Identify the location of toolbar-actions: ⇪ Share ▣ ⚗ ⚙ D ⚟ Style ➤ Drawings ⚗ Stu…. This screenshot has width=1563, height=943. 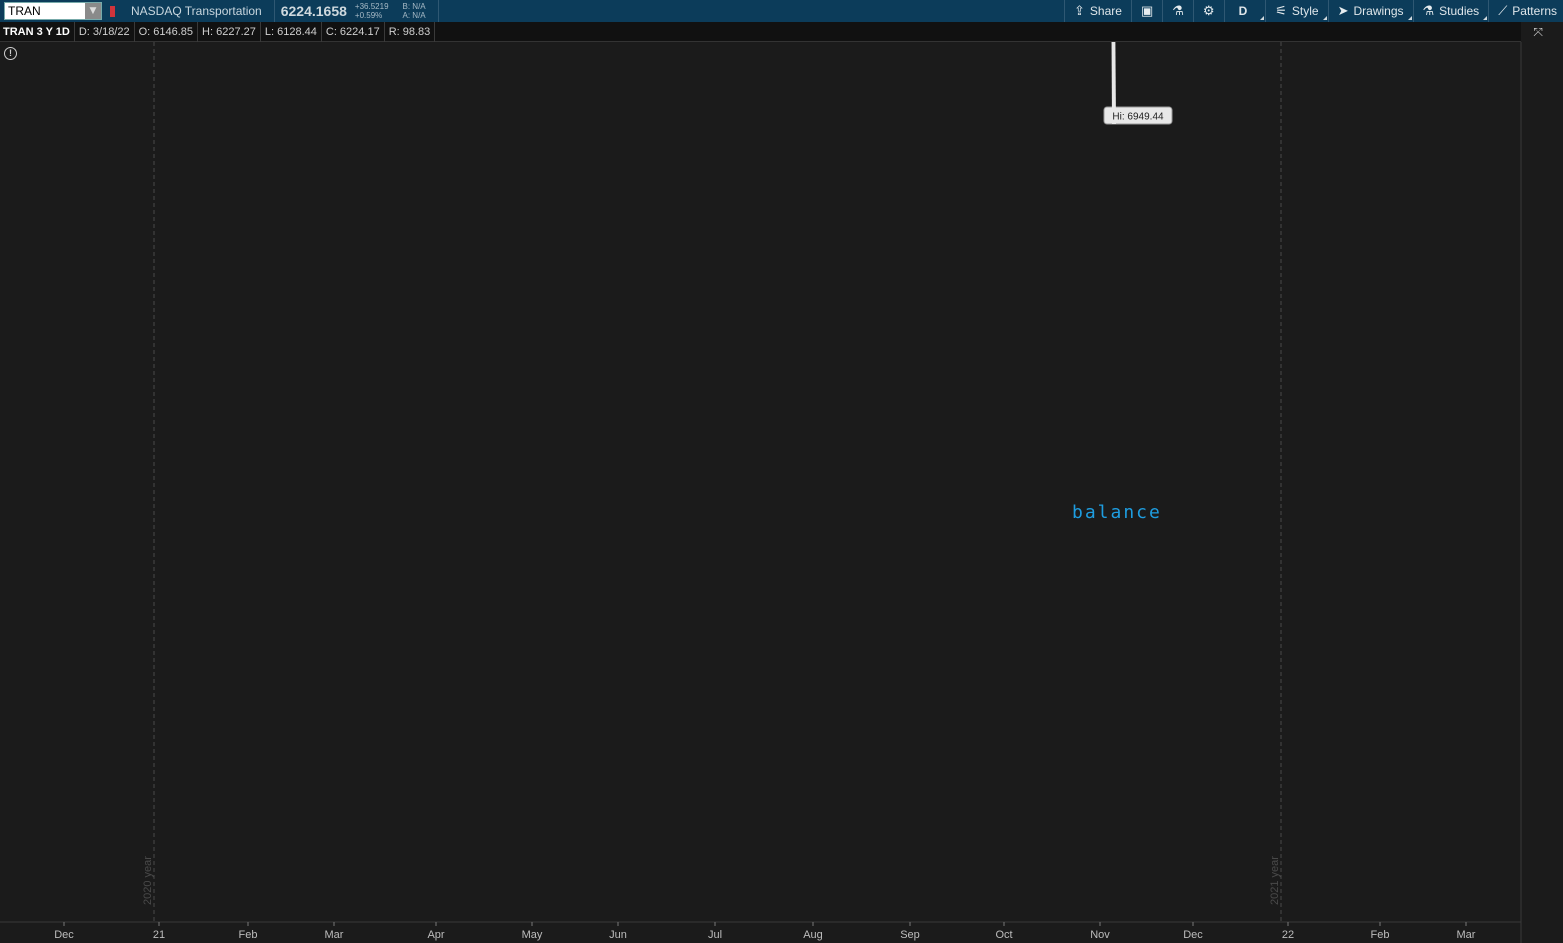
(1313, 11).